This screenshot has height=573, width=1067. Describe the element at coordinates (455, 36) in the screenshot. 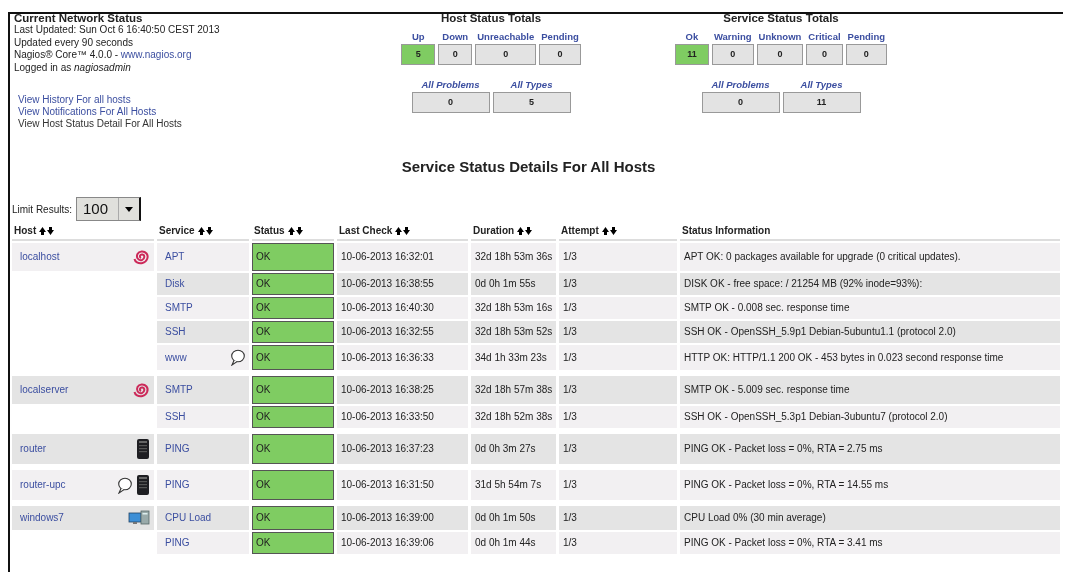

I see `status-filter-link: Down` at that location.